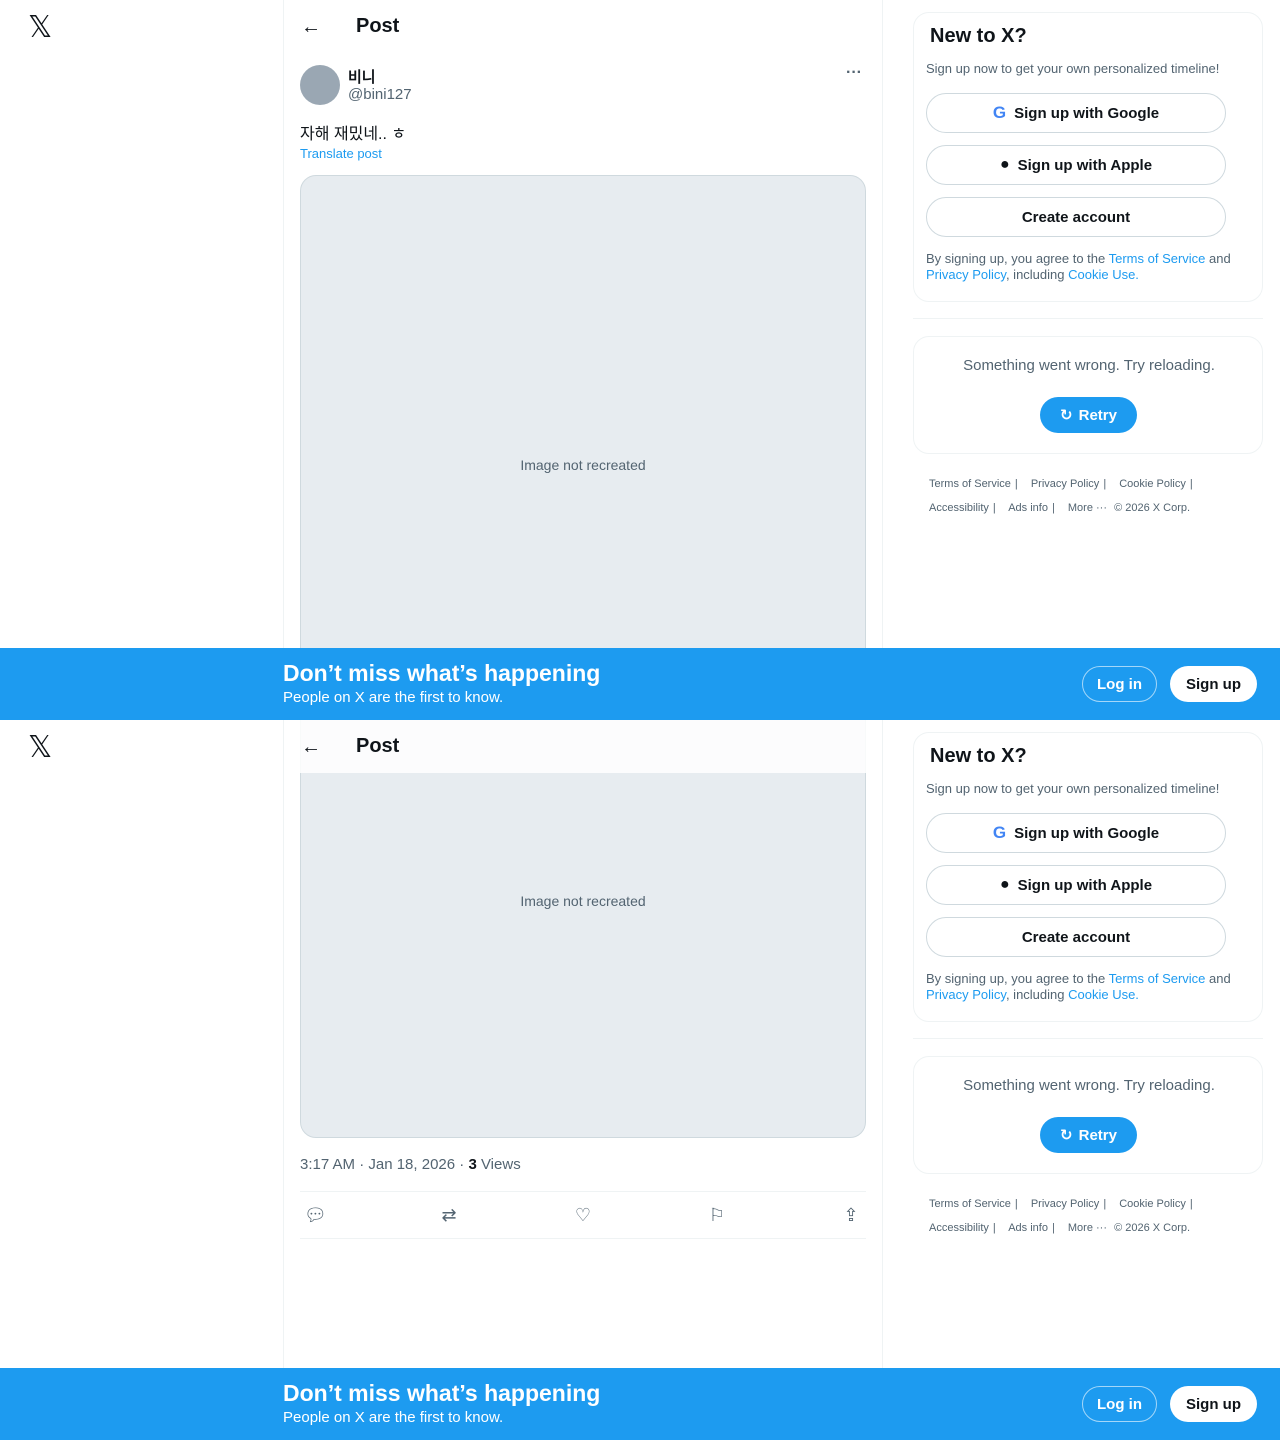 This screenshot has width=1280, height=1440. I want to click on author-name: 비니, so click(362, 76).